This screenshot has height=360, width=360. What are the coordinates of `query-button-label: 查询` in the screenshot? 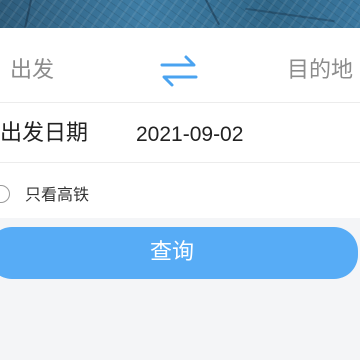 It's located at (171, 252).